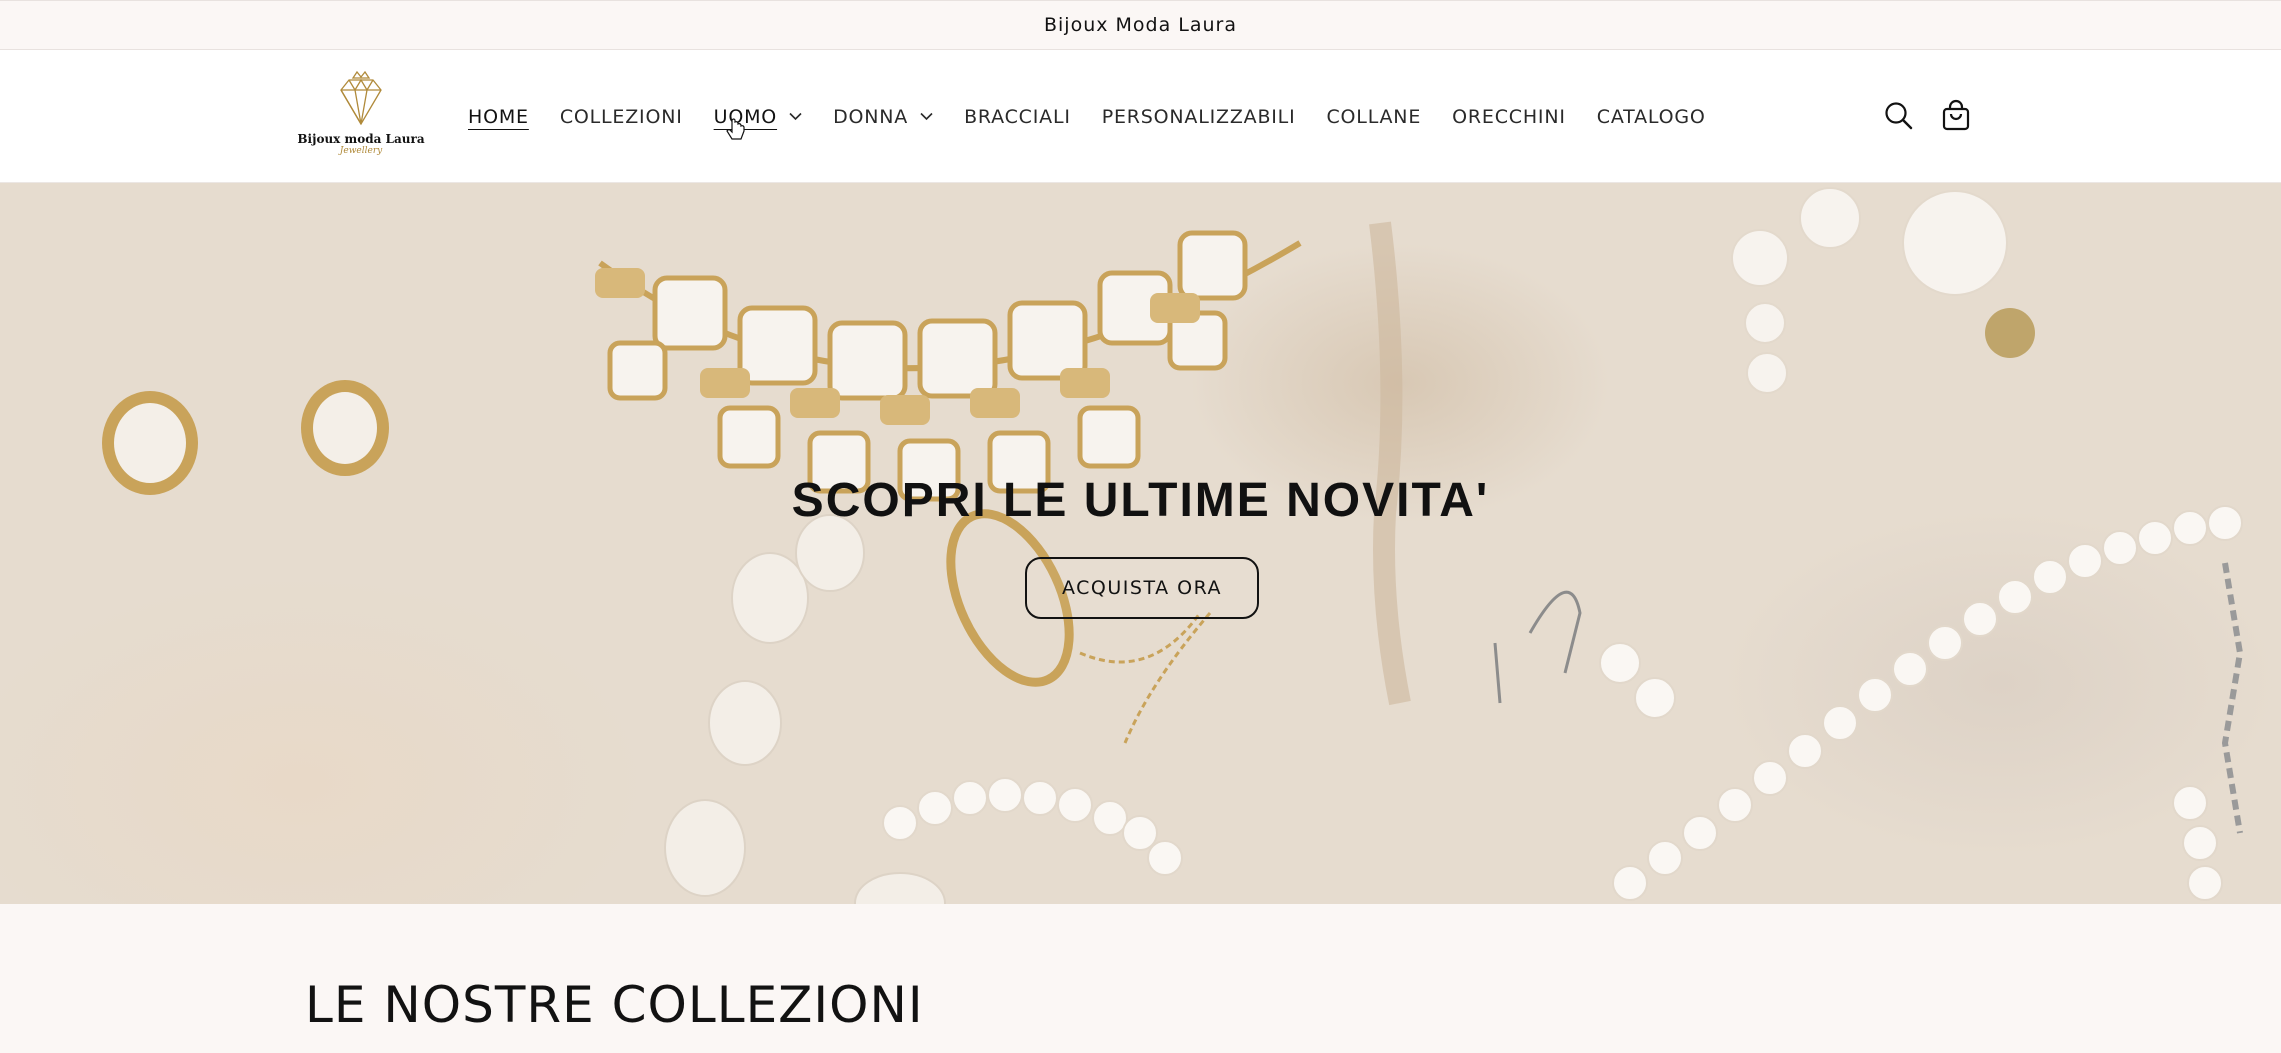  I want to click on pearl-drop-earring-image, so click(1869, 290).